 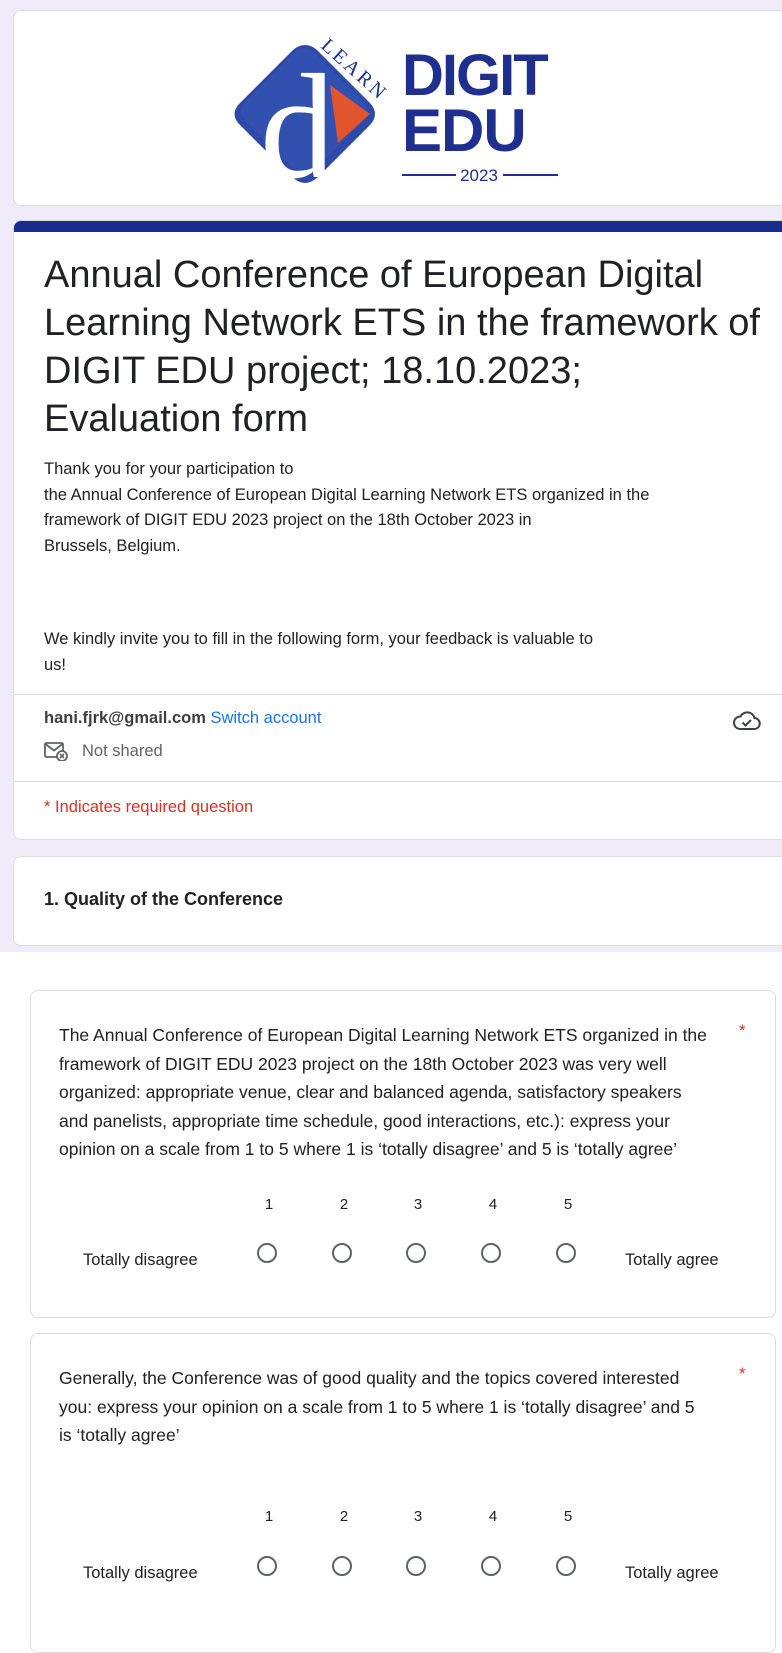 What do you see at coordinates (125, 718) in the screenshot?
I see `account-email: hani.fjrk@gmail.com` at bounding box center [125, 718].